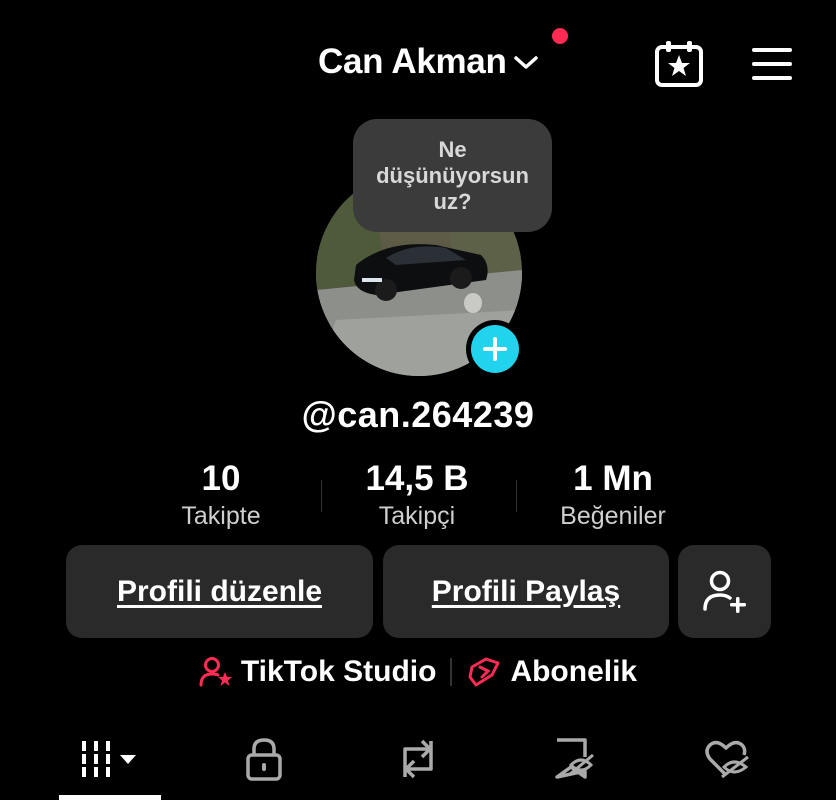 The height and width of the screenshot is (800, 836). I want to click on plus-icon, so click(495, 349).